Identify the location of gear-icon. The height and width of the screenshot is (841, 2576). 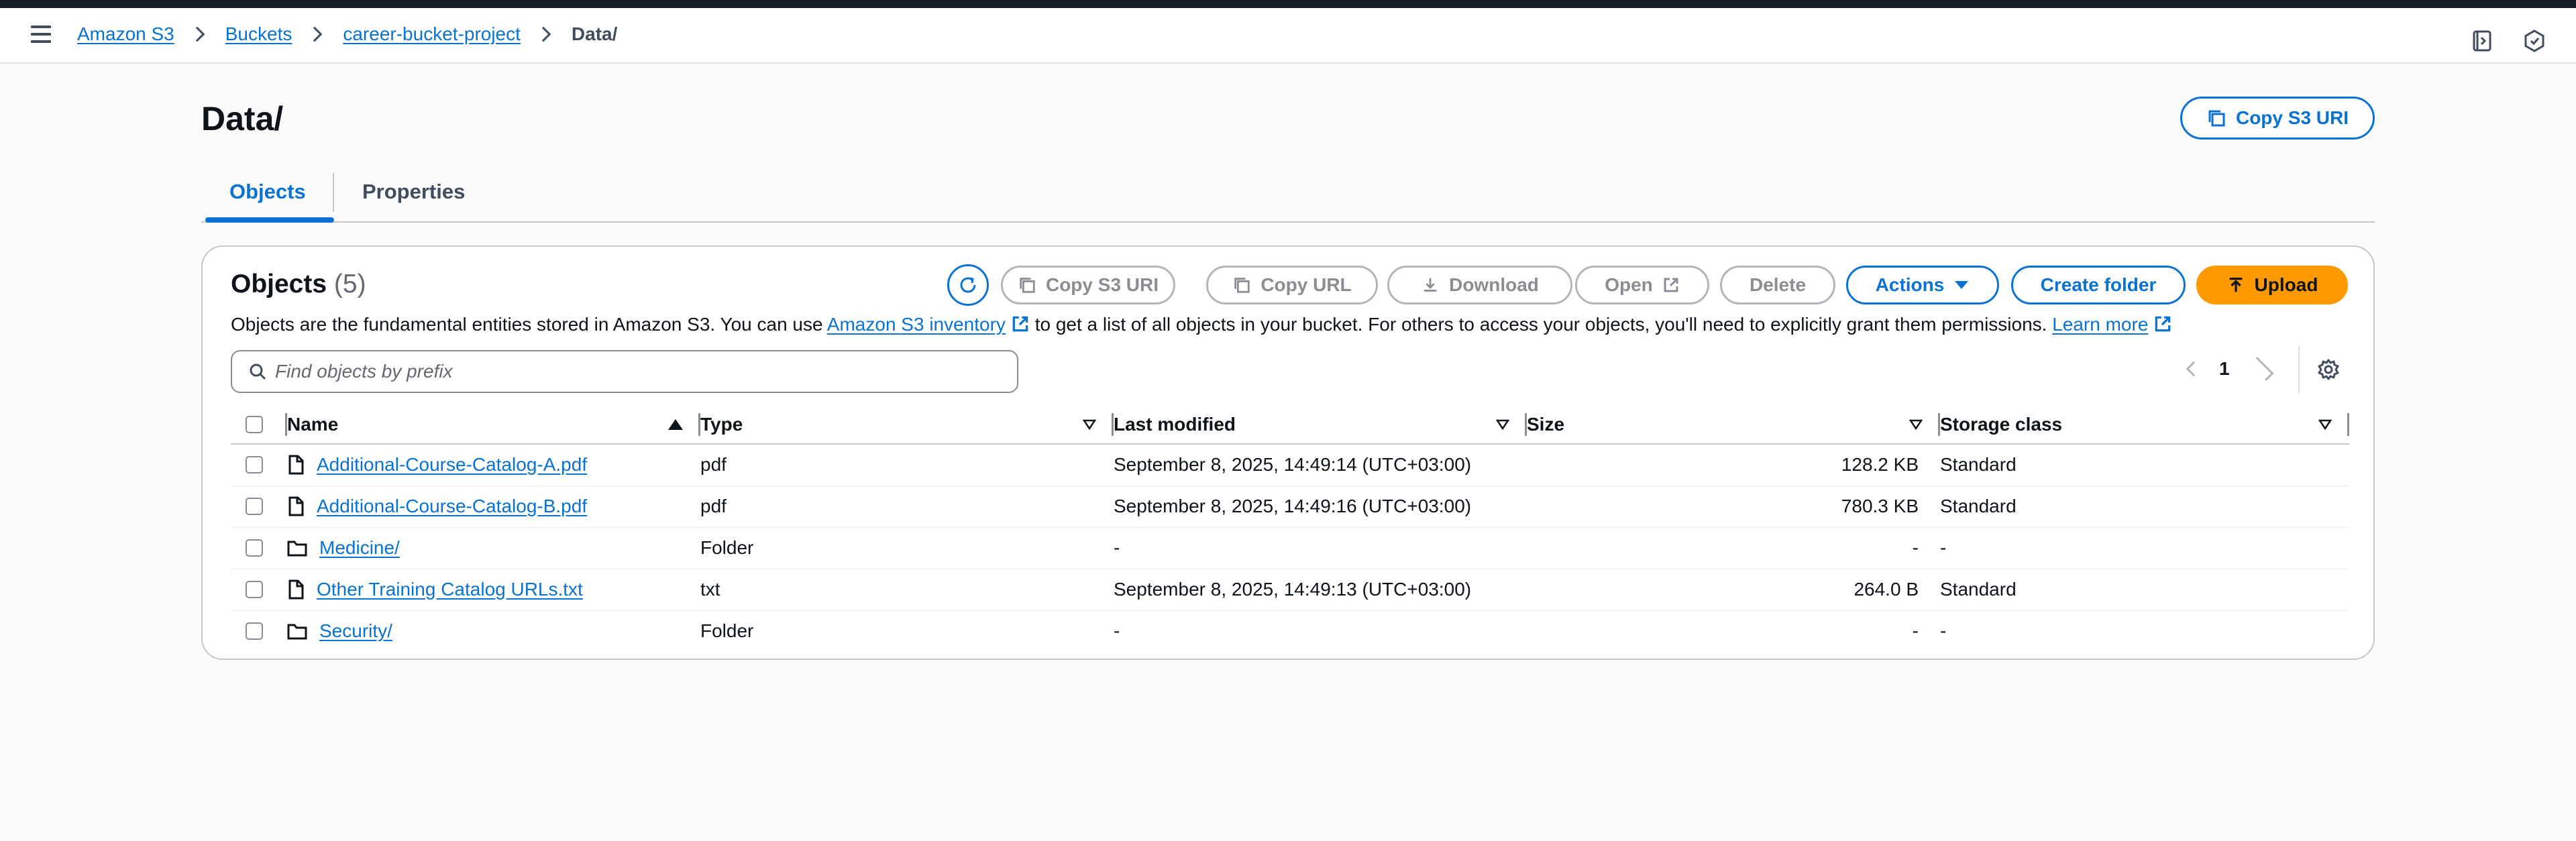
(2328, 369).